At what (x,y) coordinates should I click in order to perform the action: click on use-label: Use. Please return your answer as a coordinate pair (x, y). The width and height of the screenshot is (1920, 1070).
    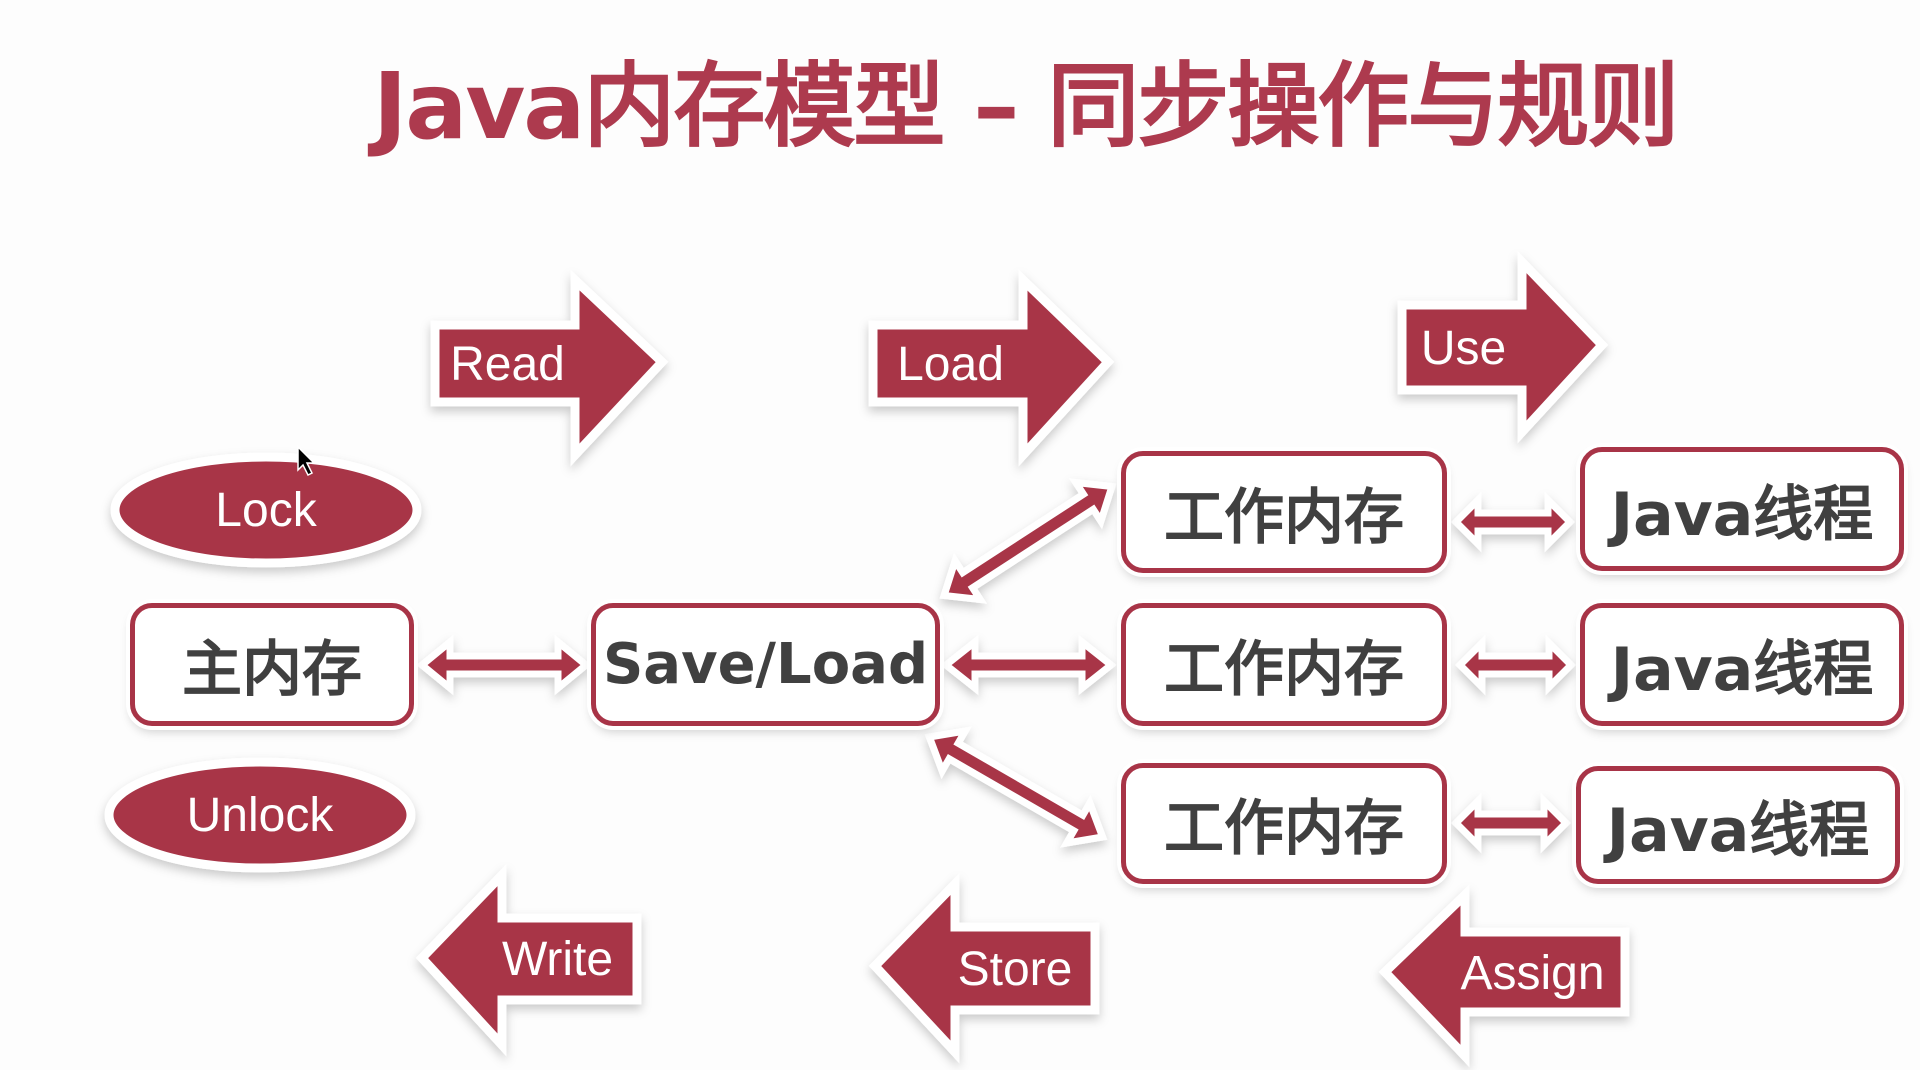
    Looking at the image, I should click on (1463, 348).